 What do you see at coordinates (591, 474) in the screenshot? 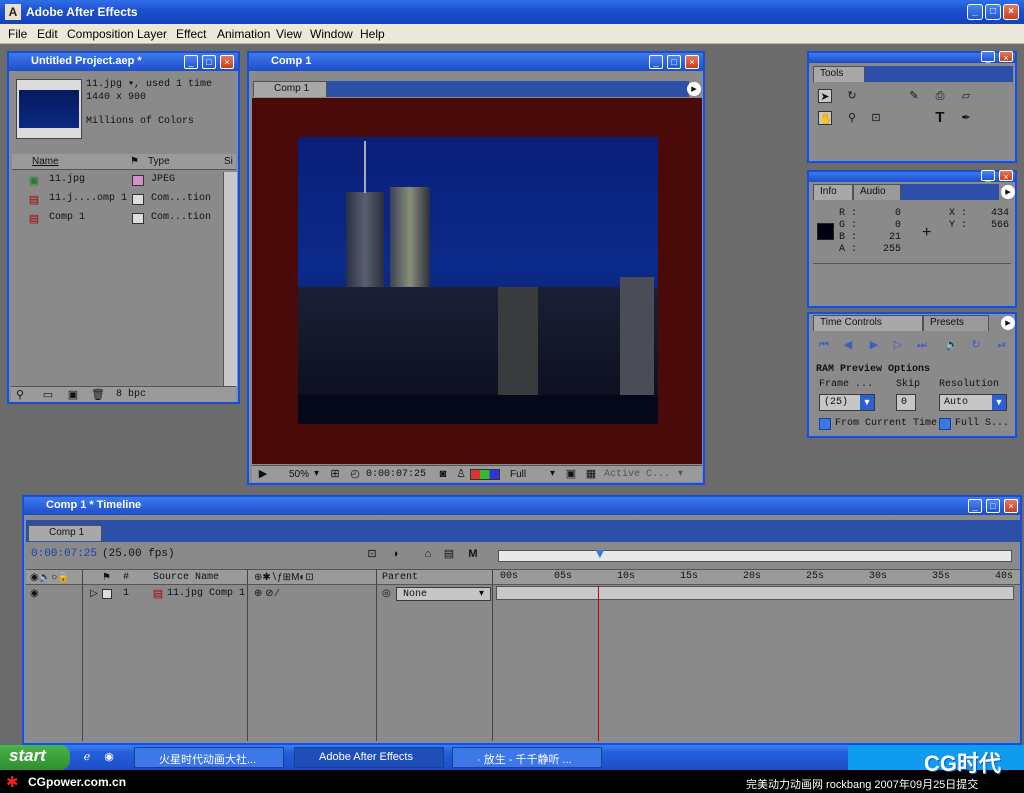
I see `transparency-grid-icon: ▦` at bounding box center [591, 474].